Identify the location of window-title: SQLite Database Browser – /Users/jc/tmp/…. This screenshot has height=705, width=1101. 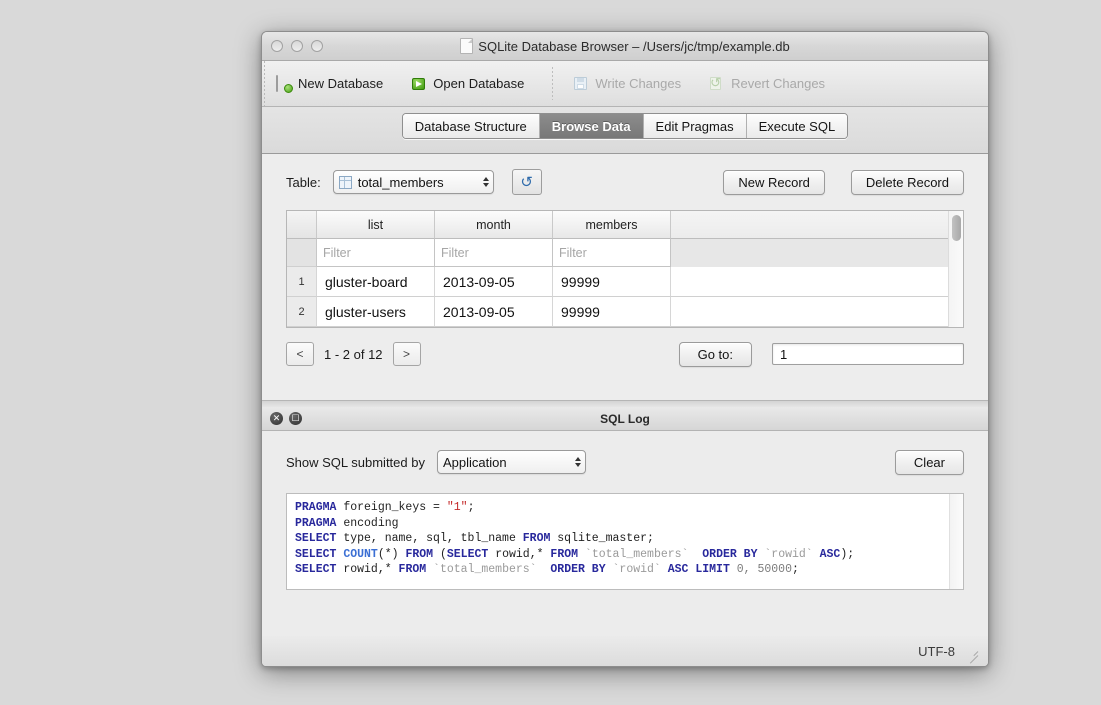
(625, 46).